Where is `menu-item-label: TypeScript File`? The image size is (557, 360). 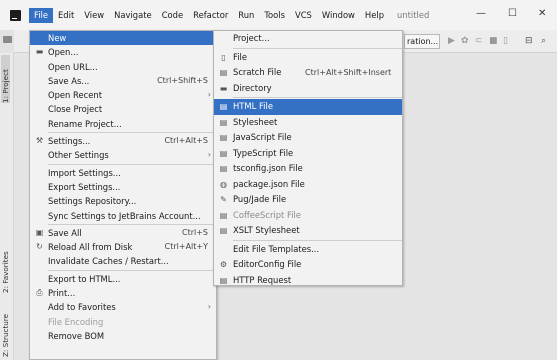
menu-item-label: TypeScript File is located at coordinates (263, 152).